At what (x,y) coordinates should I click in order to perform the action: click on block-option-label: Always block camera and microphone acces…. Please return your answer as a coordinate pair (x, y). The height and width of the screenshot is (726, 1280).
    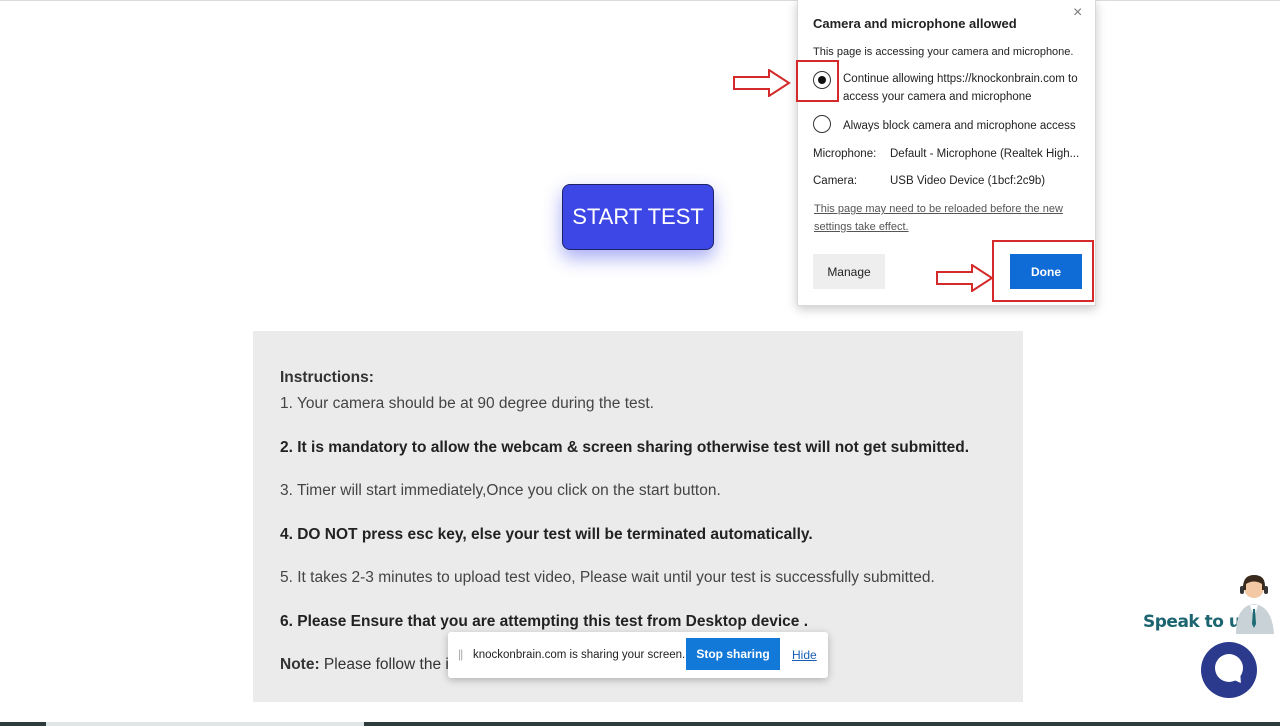
    Looking at the image, I should click on (959, 126).